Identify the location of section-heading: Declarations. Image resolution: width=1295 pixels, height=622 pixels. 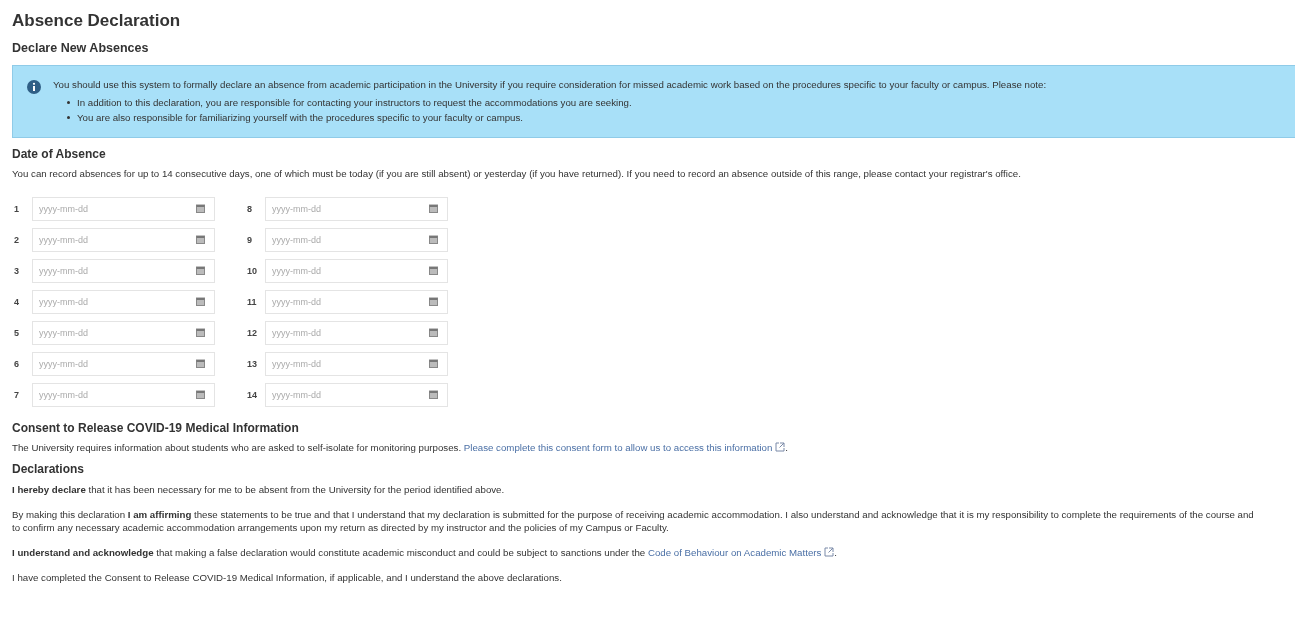
(49, 469).